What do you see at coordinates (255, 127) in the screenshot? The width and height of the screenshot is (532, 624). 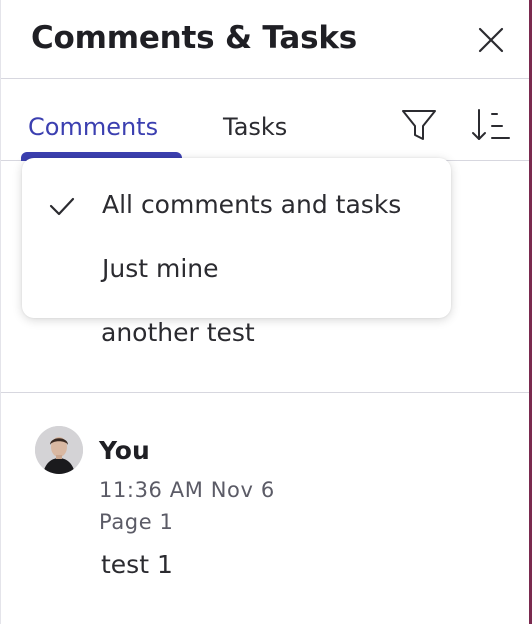 I see `tab-tasks: Tasks` at bounding box center [255, 127].